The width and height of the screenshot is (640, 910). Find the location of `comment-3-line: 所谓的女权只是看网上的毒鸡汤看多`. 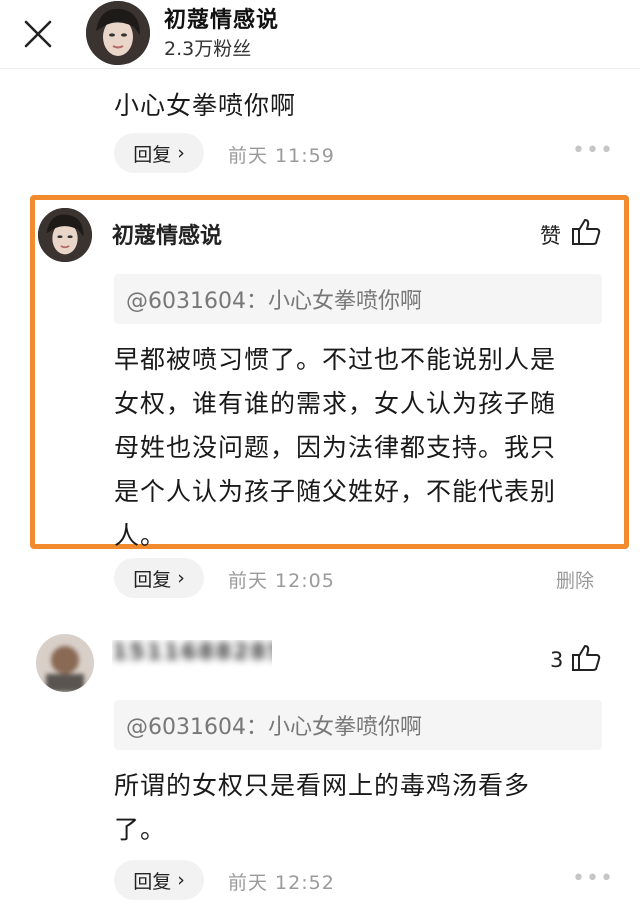

comment-3-line: 所谓的女权只是看网上的毒鸡汤看多 is located at coordinates (322, 785).